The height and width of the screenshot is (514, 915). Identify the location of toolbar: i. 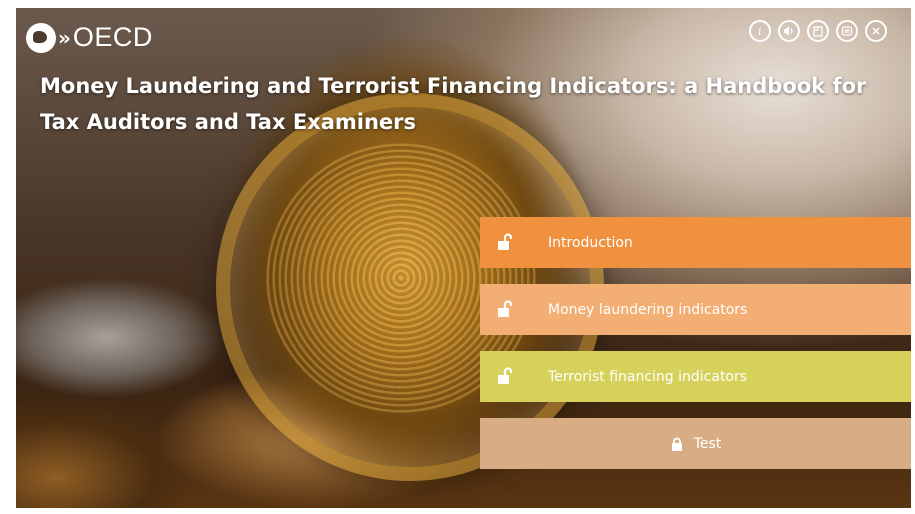
(818, 31).